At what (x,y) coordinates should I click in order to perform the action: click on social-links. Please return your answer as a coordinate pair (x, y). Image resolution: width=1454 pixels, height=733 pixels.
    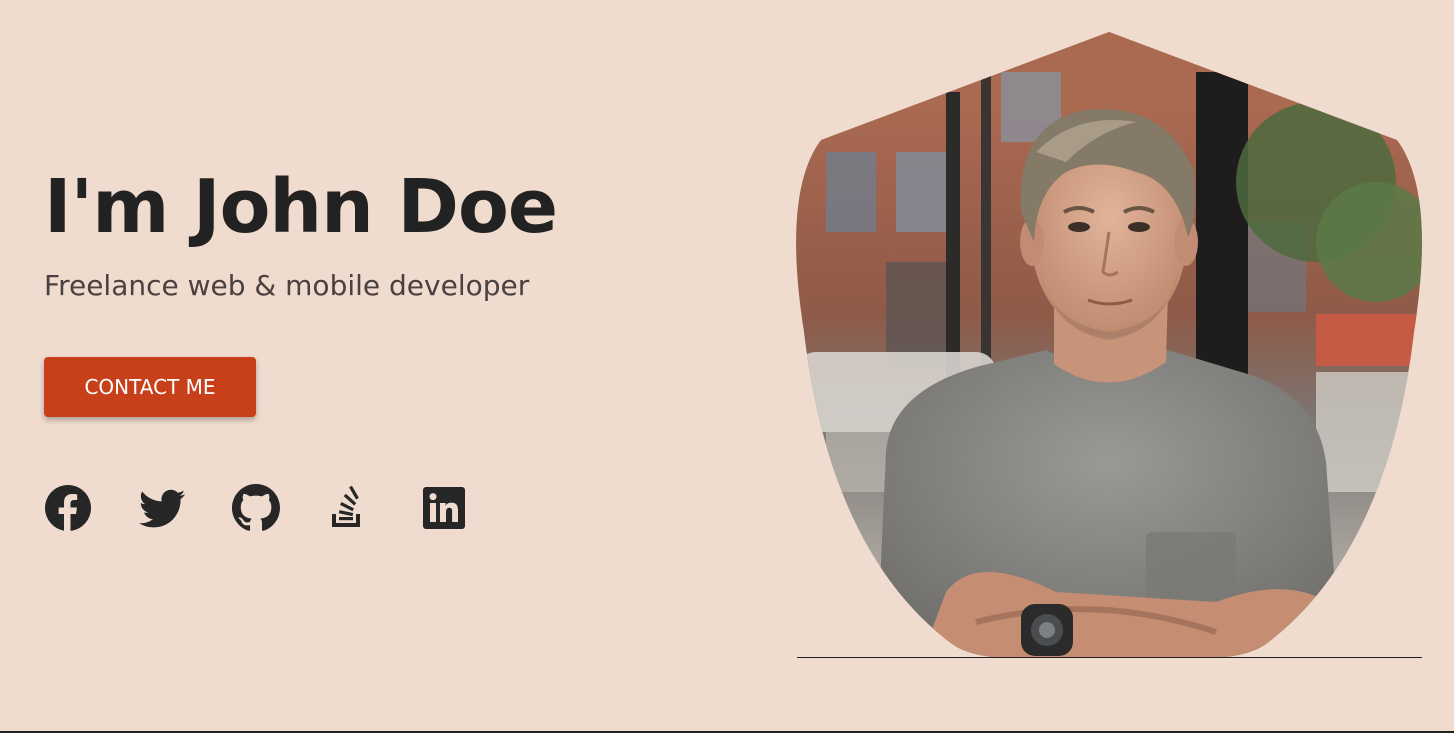
    Looking at the image, I should click on (256, 508).